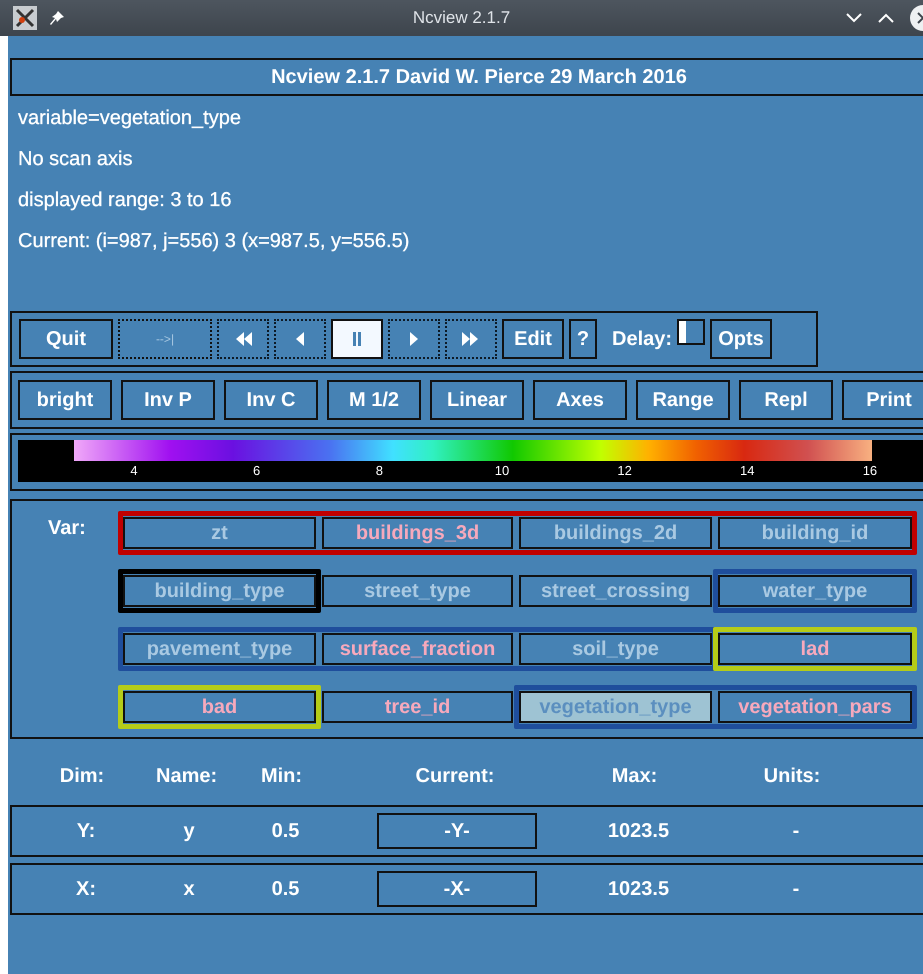  Describe the element at coordinates (374, 400) in the screenshot. I see `option-button: M 1/2` at that location.